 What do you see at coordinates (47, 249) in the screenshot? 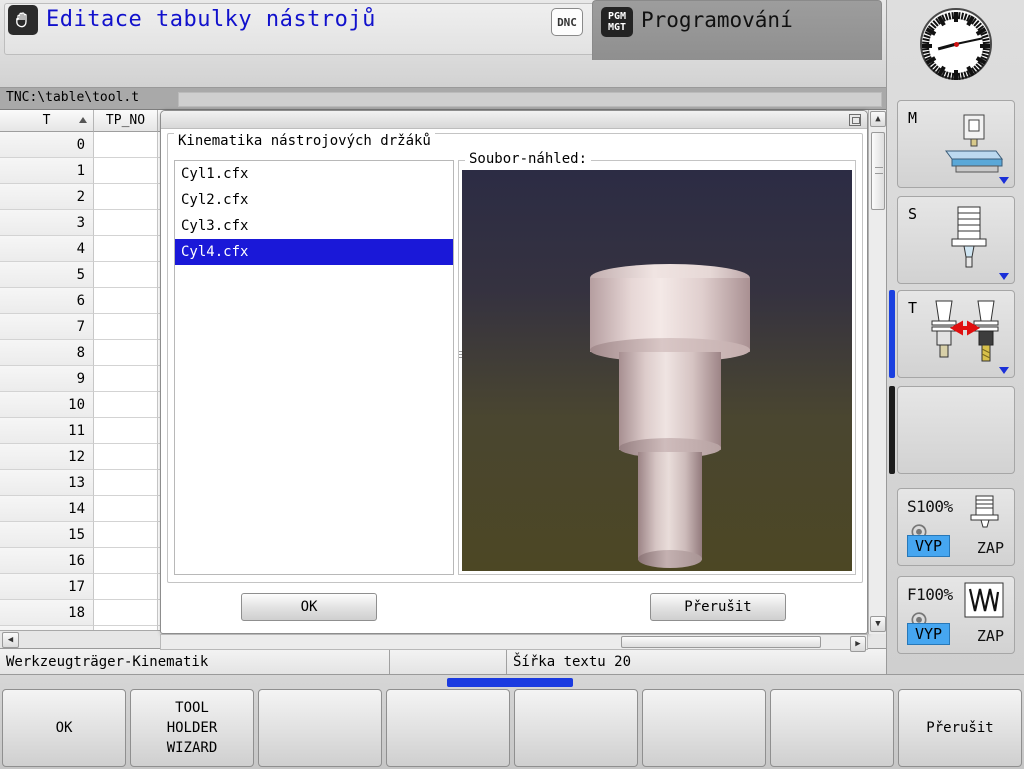
I see `cell-t: 4` at bounding box center [47, 249].